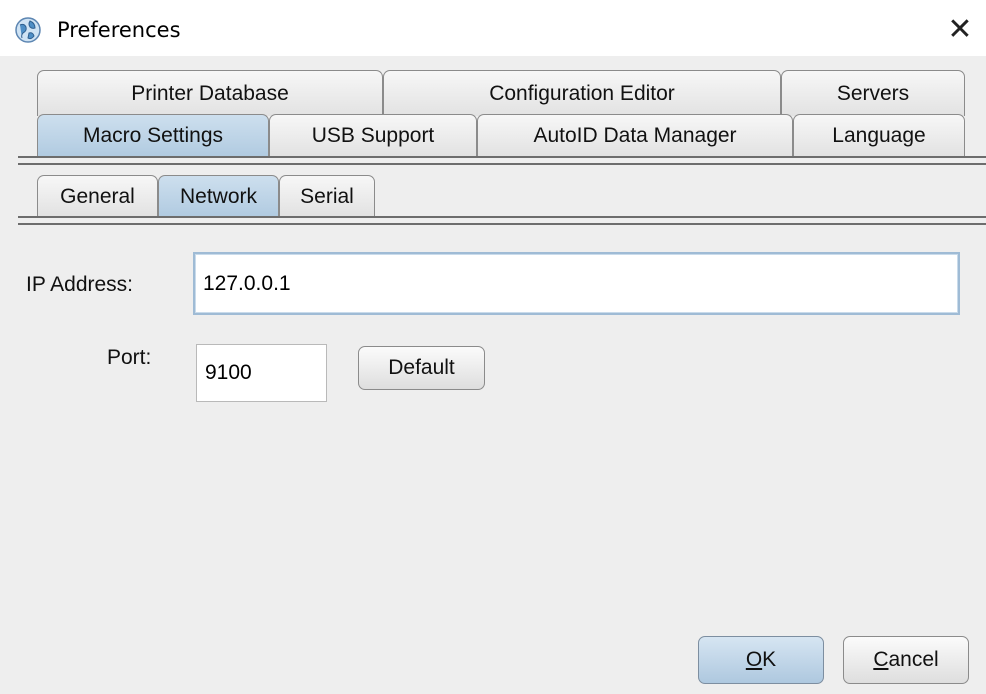  Describe the element at coordinates (129, 357) in the screenshot. I see `port-label: Port:` at that location.